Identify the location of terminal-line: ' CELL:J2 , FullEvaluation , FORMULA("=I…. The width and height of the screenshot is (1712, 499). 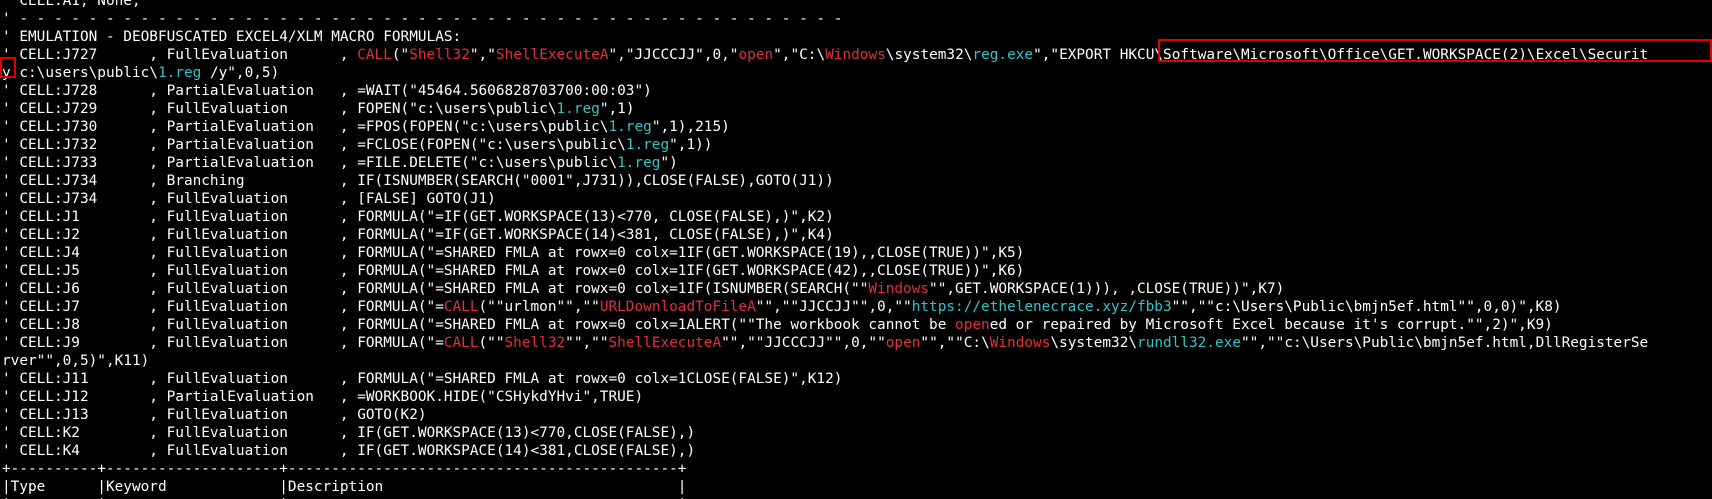
(418, 235).